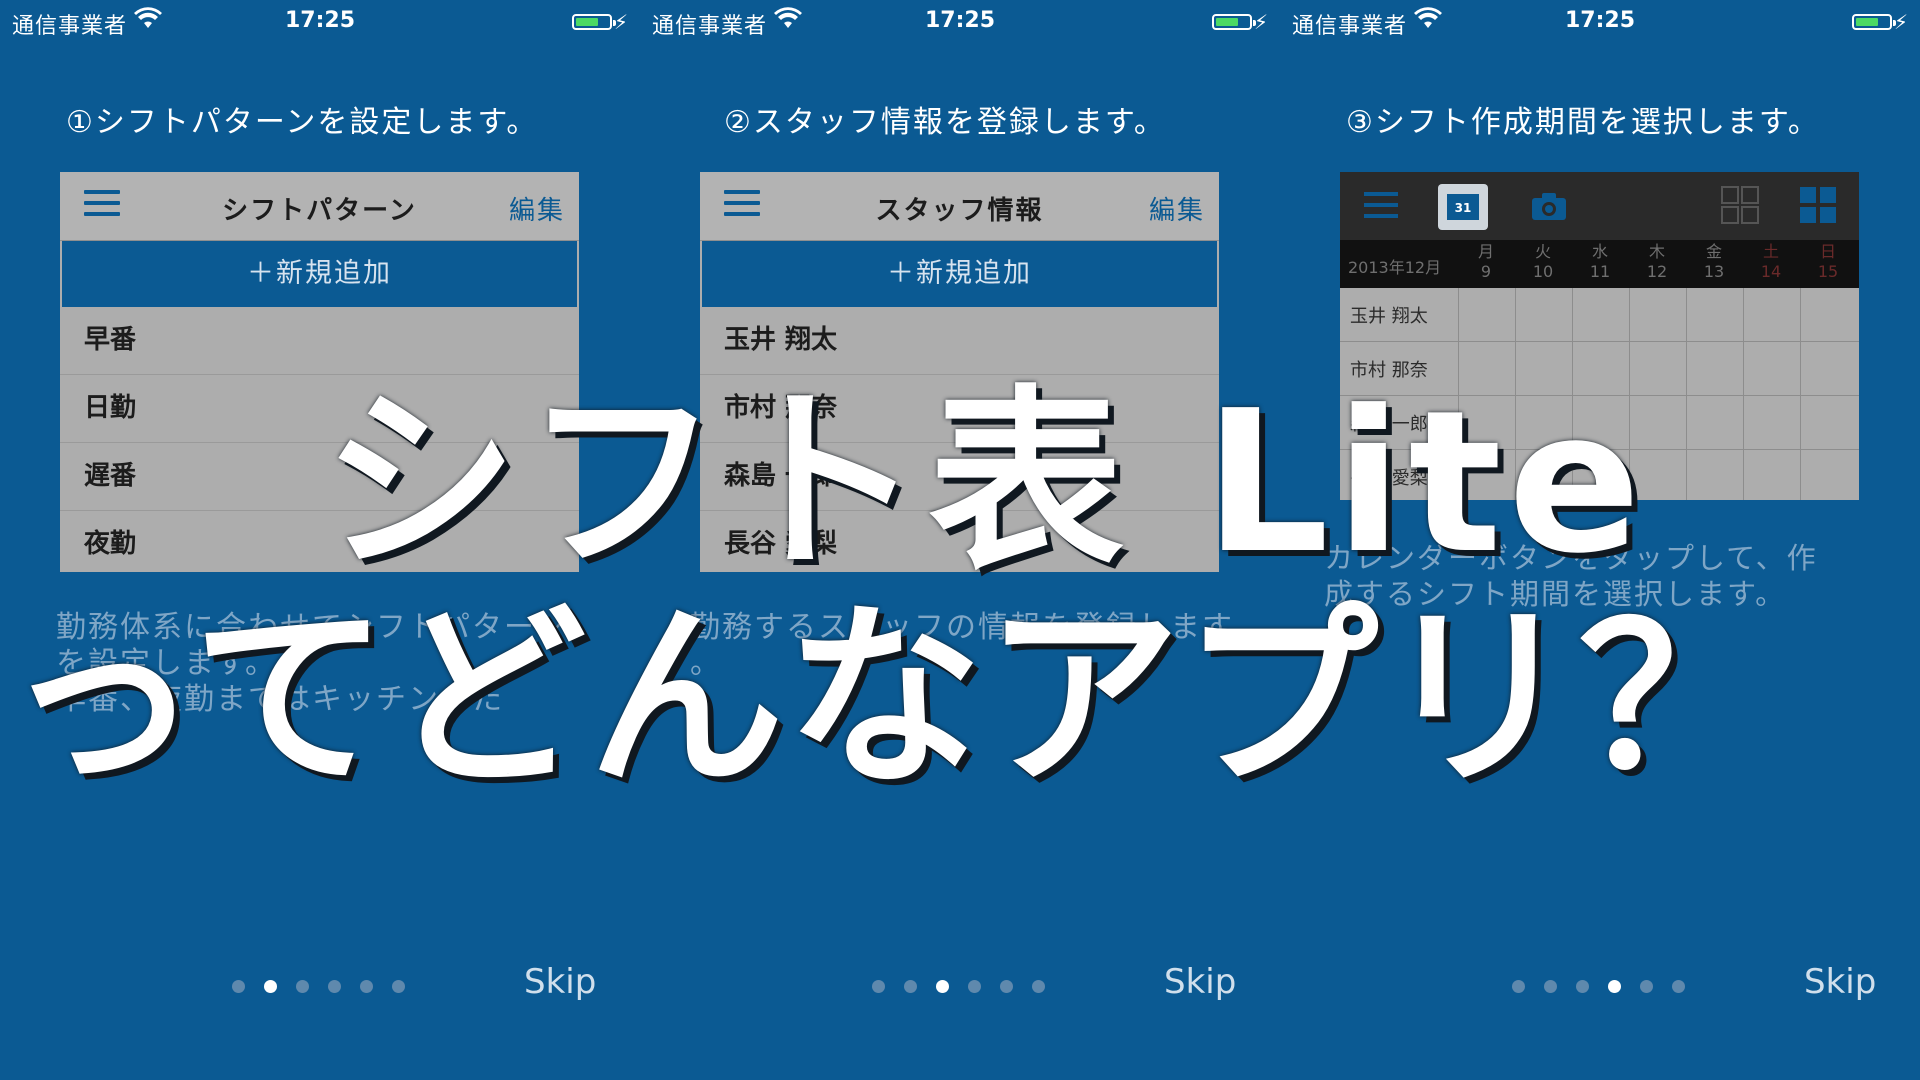 The width and height of the screenshot is (1920, 1080). Describe the element at coordinates (1874, 22) in the screenshot. I see `battery-icon` at that location.